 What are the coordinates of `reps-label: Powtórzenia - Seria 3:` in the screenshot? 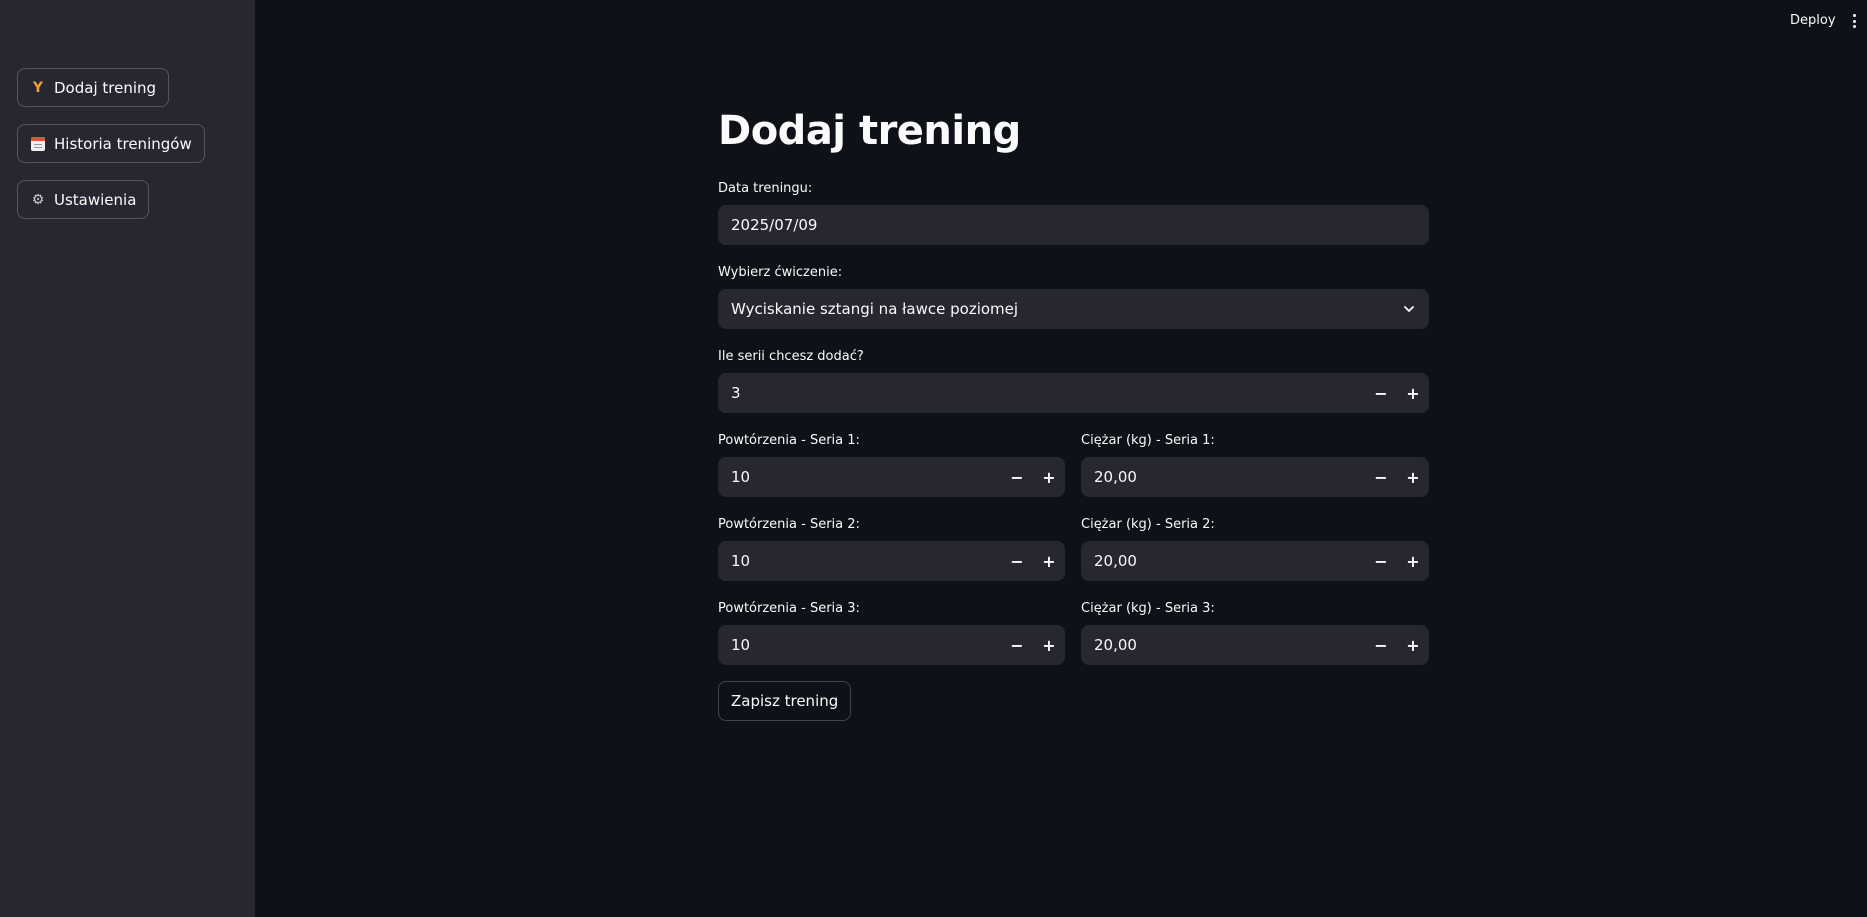 It's located at (789, 608).